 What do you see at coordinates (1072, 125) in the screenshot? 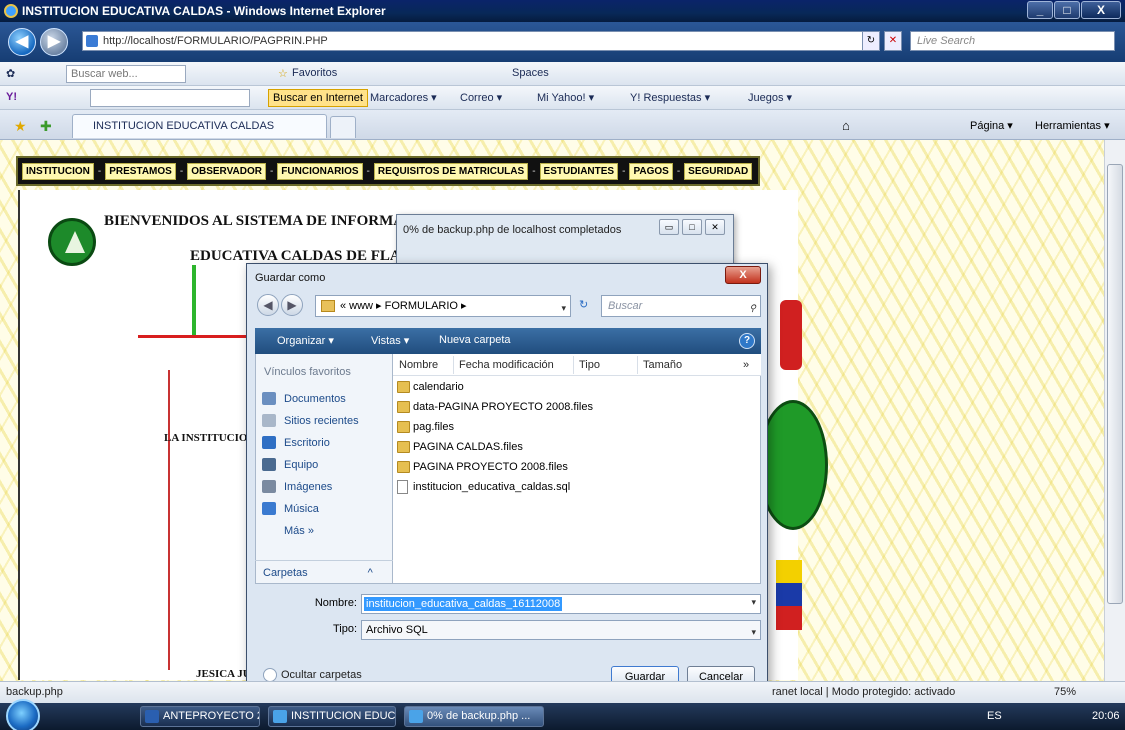
I see `herramientas-menu: Herramientas ▾` at bounding box center [1072, 125].